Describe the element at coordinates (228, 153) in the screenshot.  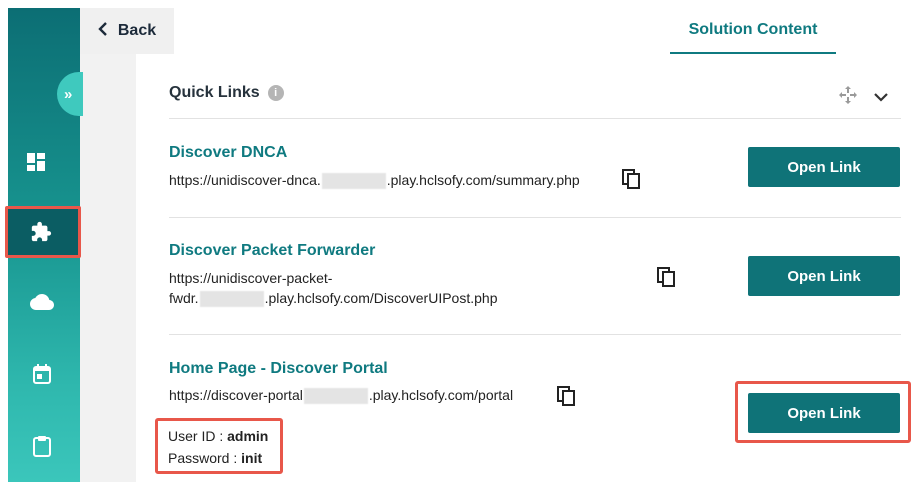
I see `link-title-dnca: Discover DNCA` at that location.